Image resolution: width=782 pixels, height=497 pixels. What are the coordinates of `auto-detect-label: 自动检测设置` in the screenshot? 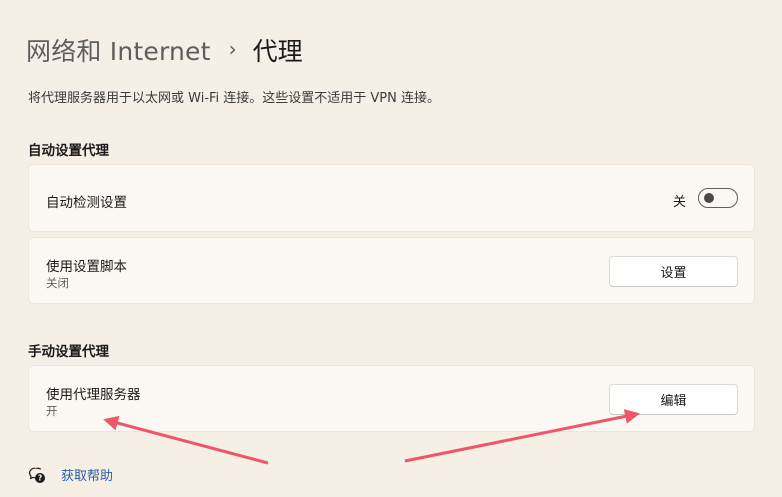 It's located at (86, 203).